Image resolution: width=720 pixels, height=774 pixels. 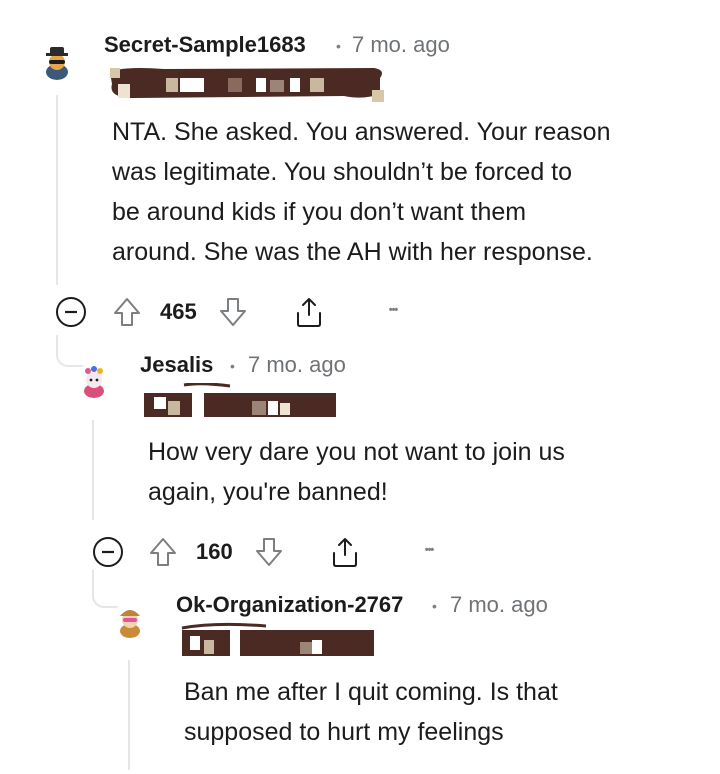 I want to click on comment-body-line: be around kids if you don’t want them, so click(x=319, y=212).